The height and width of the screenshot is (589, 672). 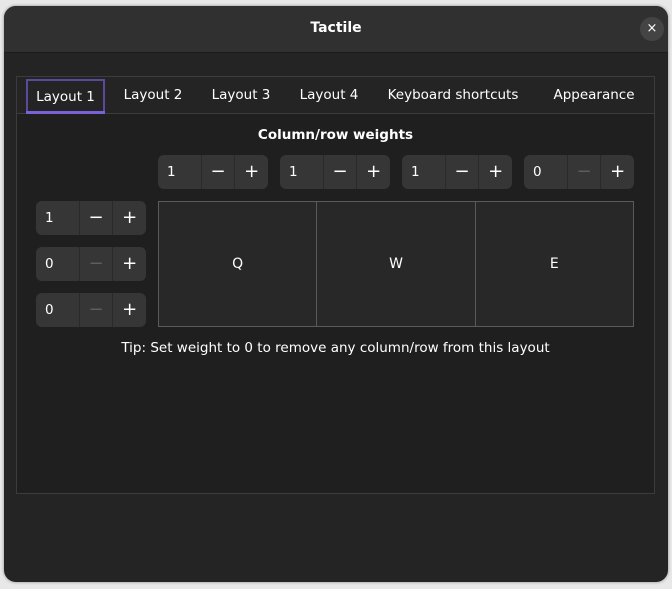 I want to click on close-button: ×, so click(x=652, y=29).